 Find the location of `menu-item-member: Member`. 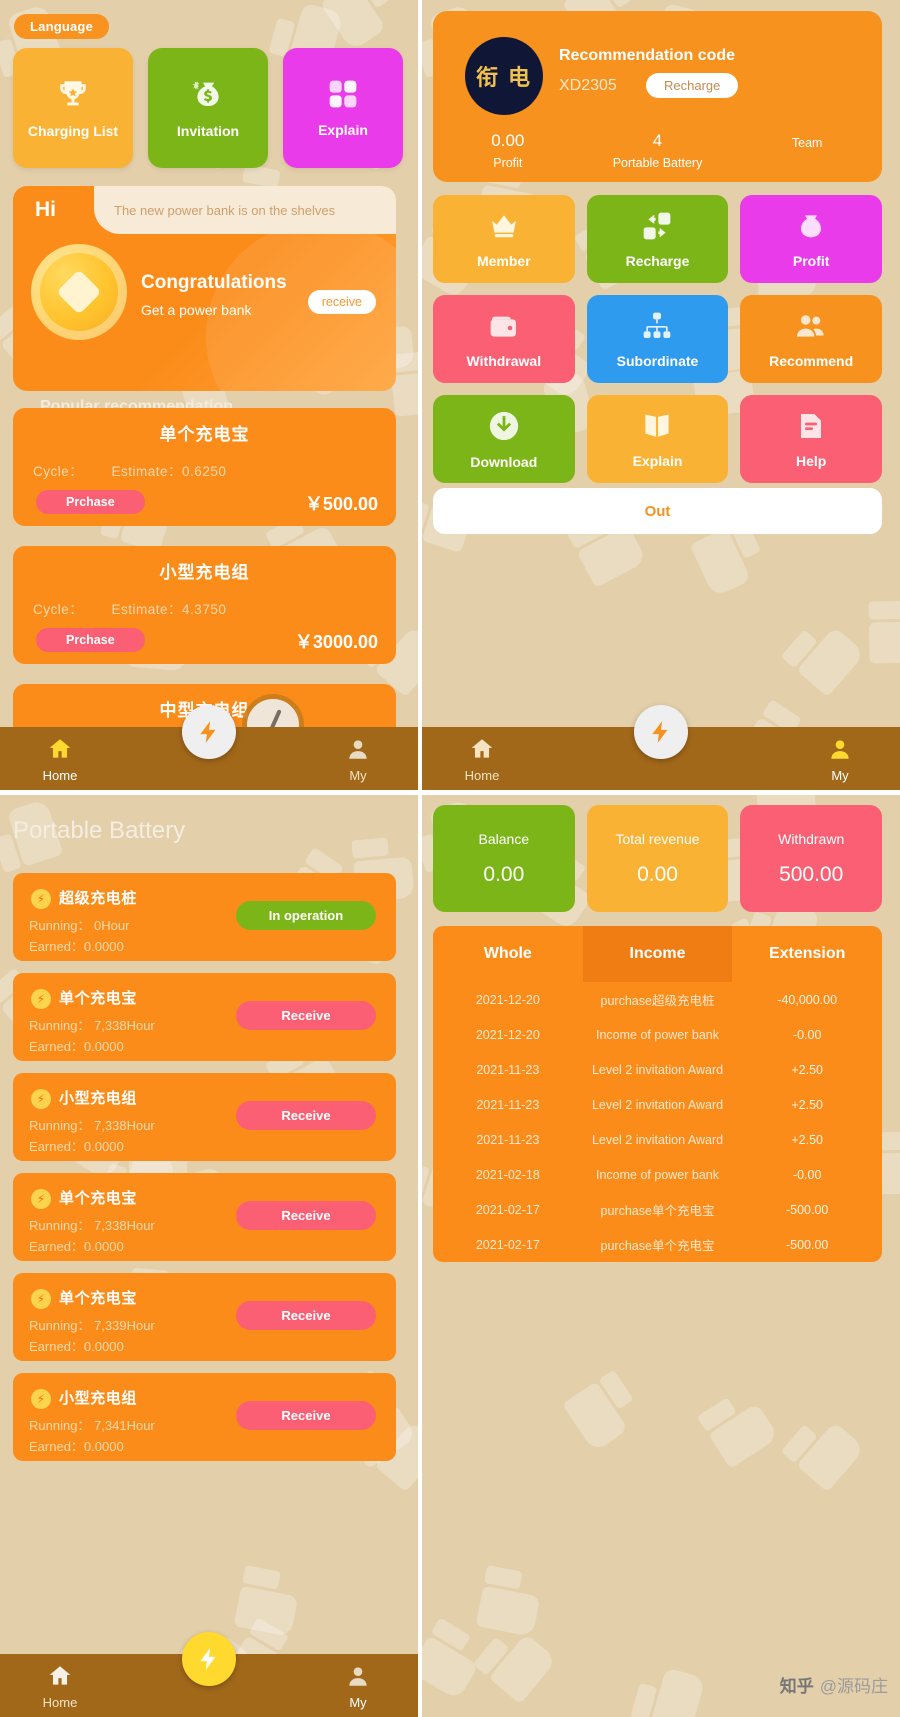

menu-item-member: Member is located at coordinates (504, 239).